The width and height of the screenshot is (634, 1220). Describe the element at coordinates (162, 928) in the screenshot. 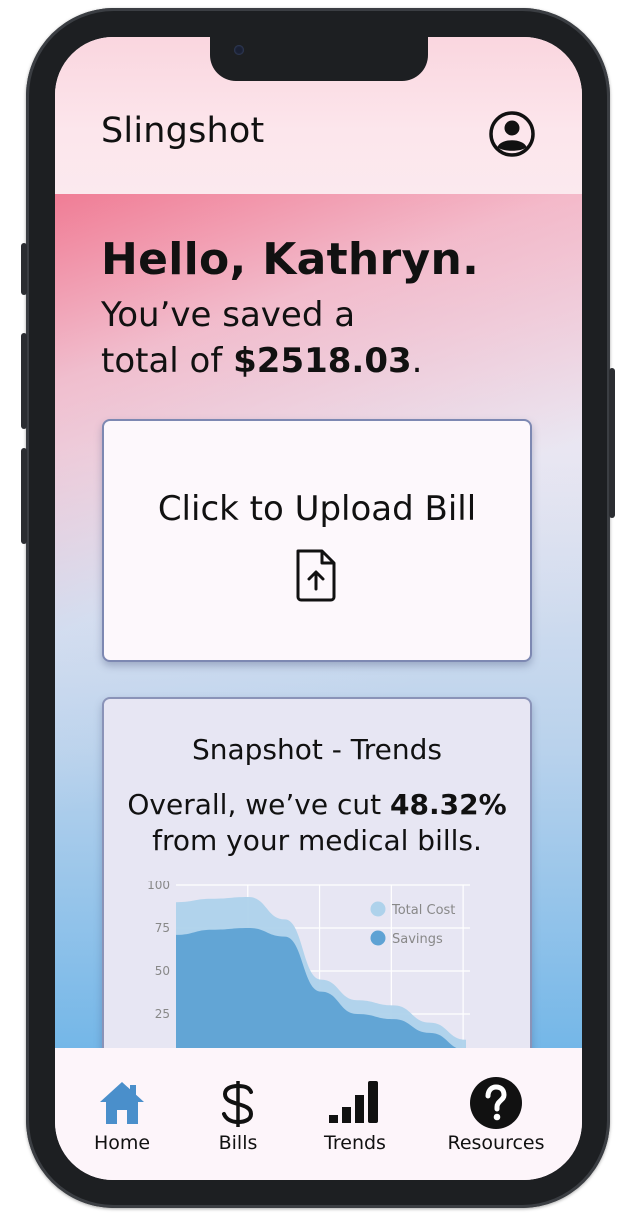

I see `y-tick-label: 75` at that location.